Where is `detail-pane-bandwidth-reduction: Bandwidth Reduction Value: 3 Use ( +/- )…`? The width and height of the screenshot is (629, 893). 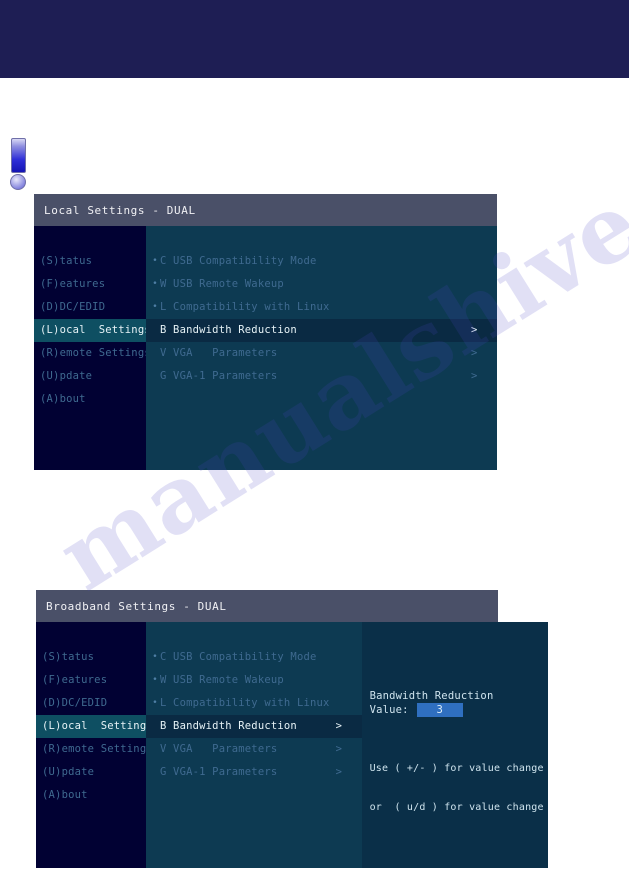
detail-pane-bandwidth-reduction: Bandwidth Reduction Value: 3 Use ( +/- )… is located at coordinates (454, 745).